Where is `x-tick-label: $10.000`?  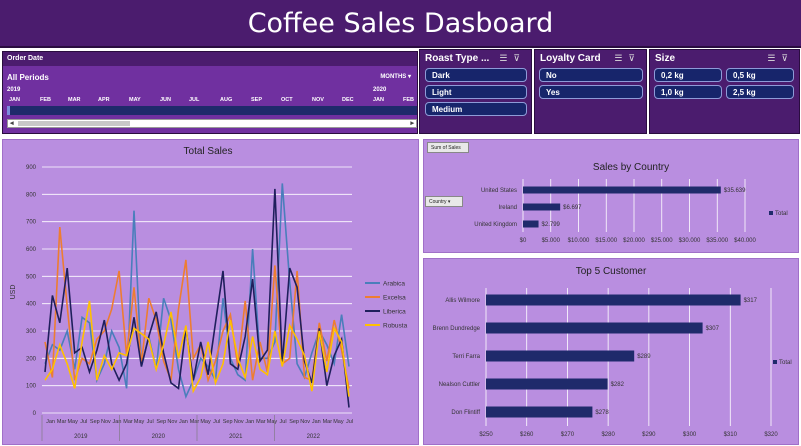
x-tick-label: $10.000 is located at coordinates (579, 241).